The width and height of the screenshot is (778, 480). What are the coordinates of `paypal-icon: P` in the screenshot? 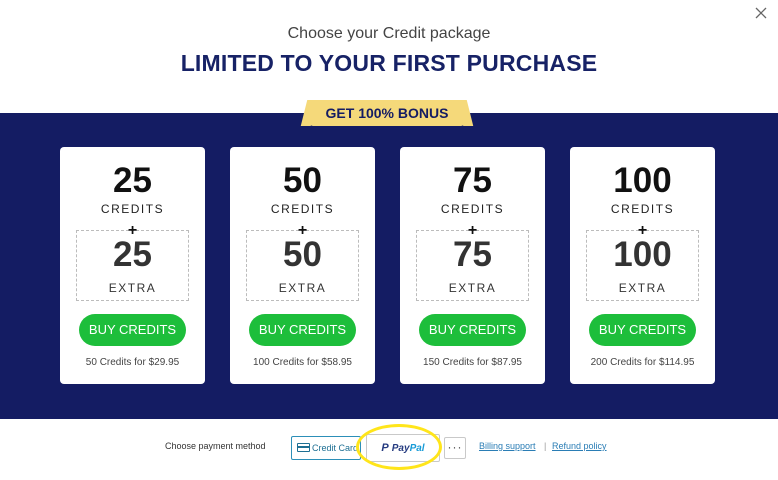 It's located at (385, 448).